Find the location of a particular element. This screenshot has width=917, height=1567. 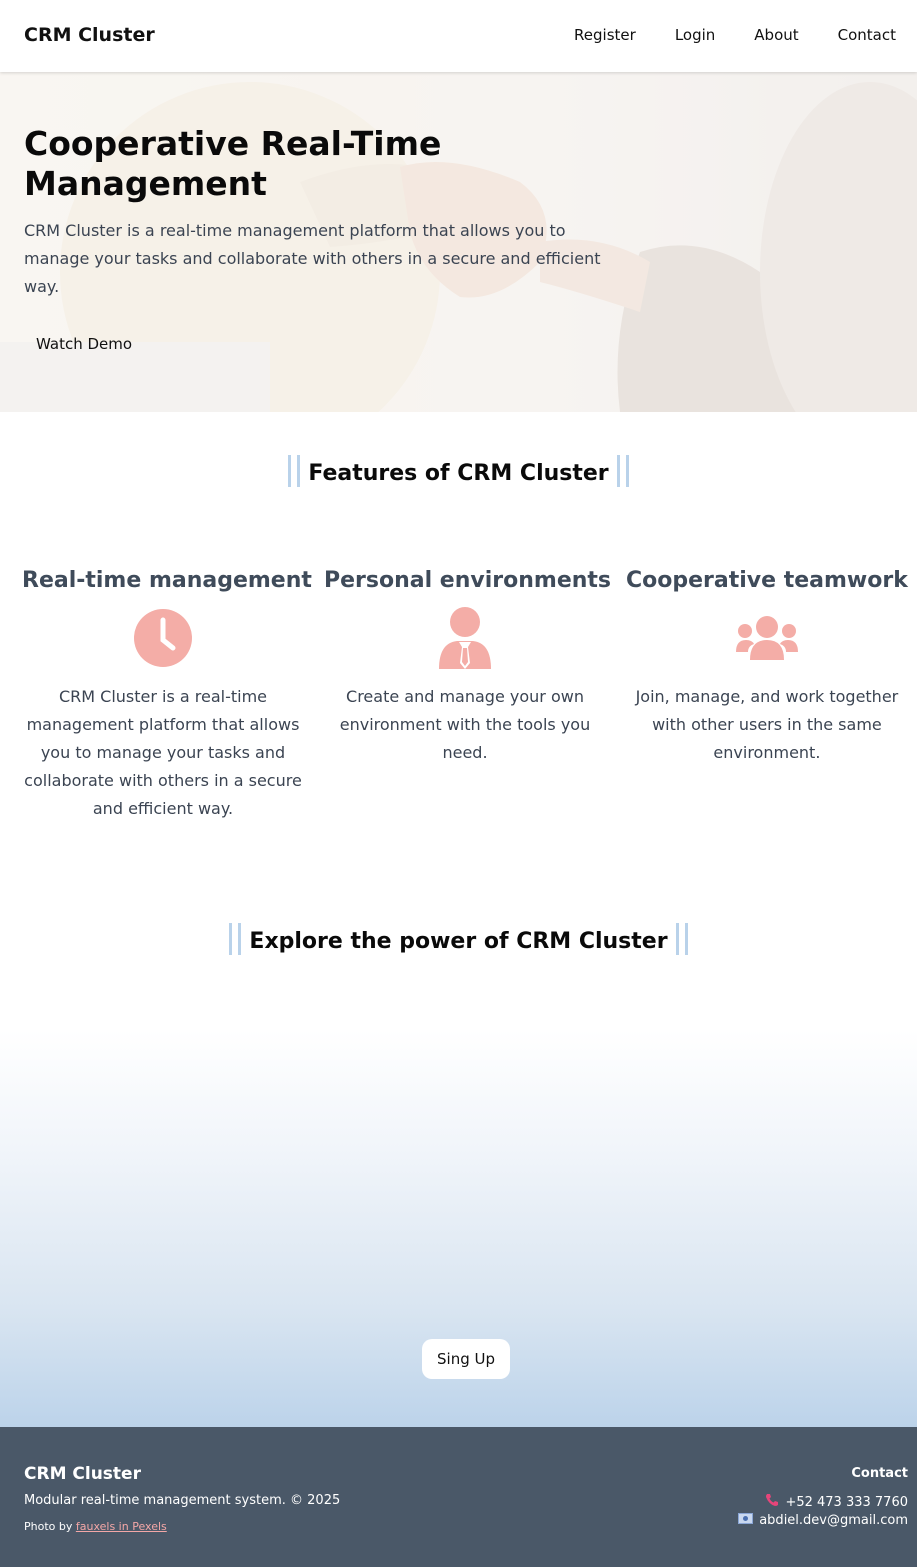

nav-login-link: Login is located at coordinates (695, 35).